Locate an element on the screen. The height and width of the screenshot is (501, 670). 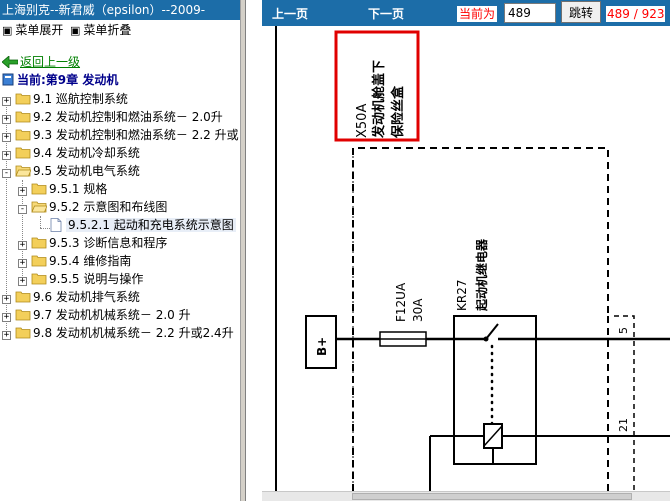
tree-item-label: 9.5.4 维修指南 is located at coordinates (90, 261).